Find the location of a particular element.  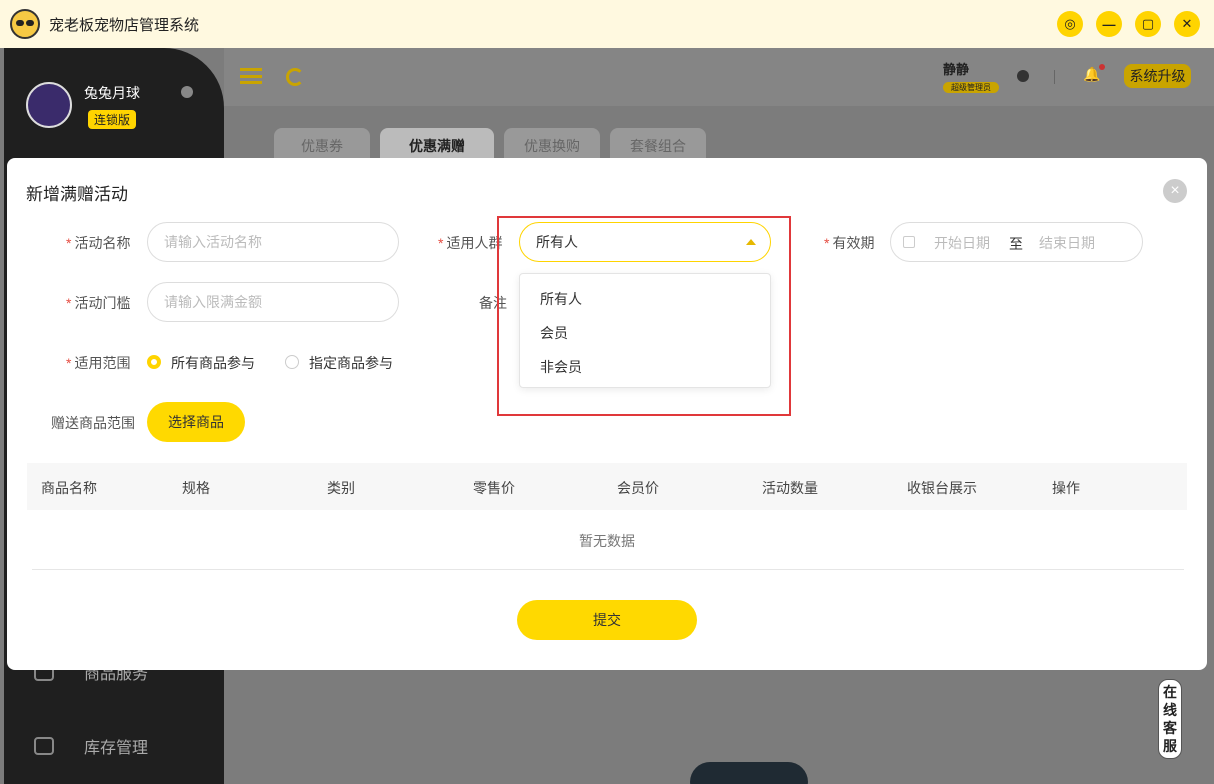

notification-dot is located at coordinates (1102, 67).